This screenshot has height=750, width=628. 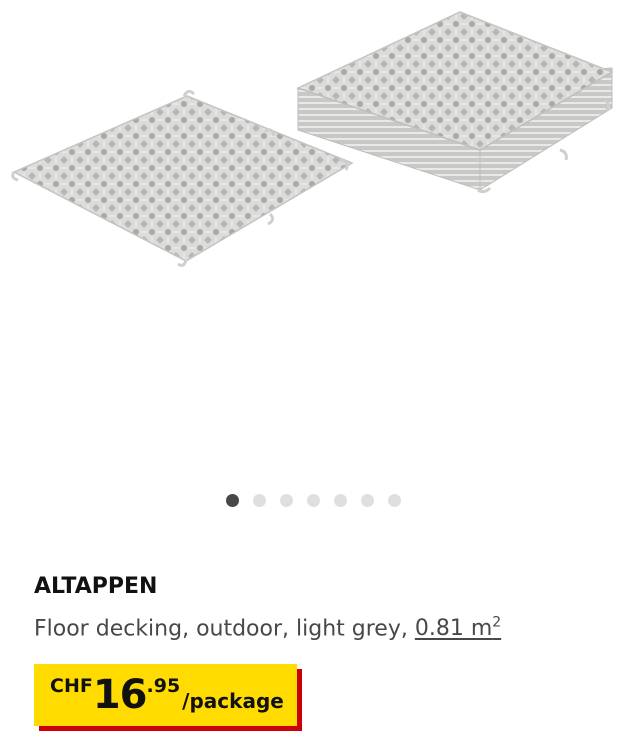 What do you see at coordinates (163, 686) in the screenshot?
I see `price-decimals: .95` at bounding box center [163, 686].